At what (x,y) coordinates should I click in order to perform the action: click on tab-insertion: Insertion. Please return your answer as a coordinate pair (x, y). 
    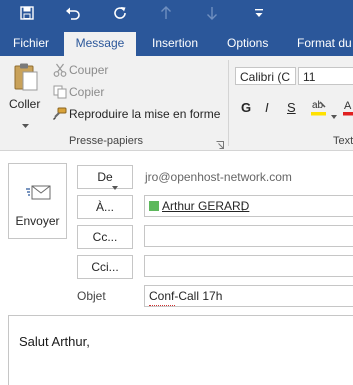
    Looking at the image, I should click on (175, 44).